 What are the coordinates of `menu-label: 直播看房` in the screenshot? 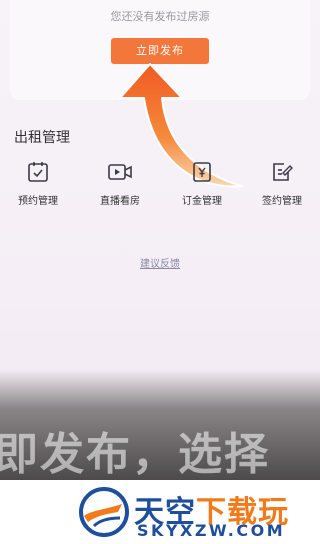 It's located at (120, 201).